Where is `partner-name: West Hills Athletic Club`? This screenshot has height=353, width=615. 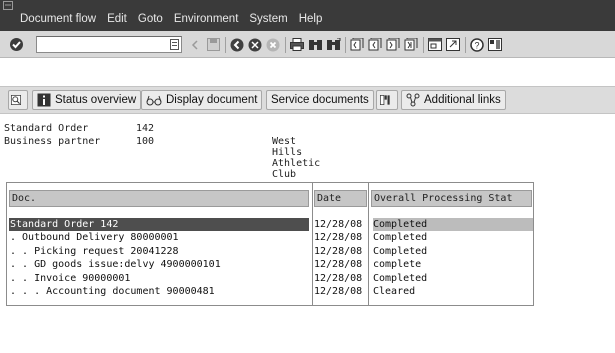 partner-name: West Hills Athletic Club is located at coordinates (296, 158).